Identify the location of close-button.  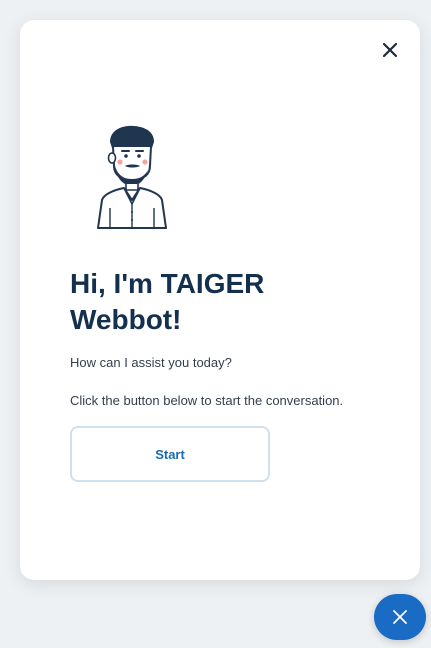
(390, 50).